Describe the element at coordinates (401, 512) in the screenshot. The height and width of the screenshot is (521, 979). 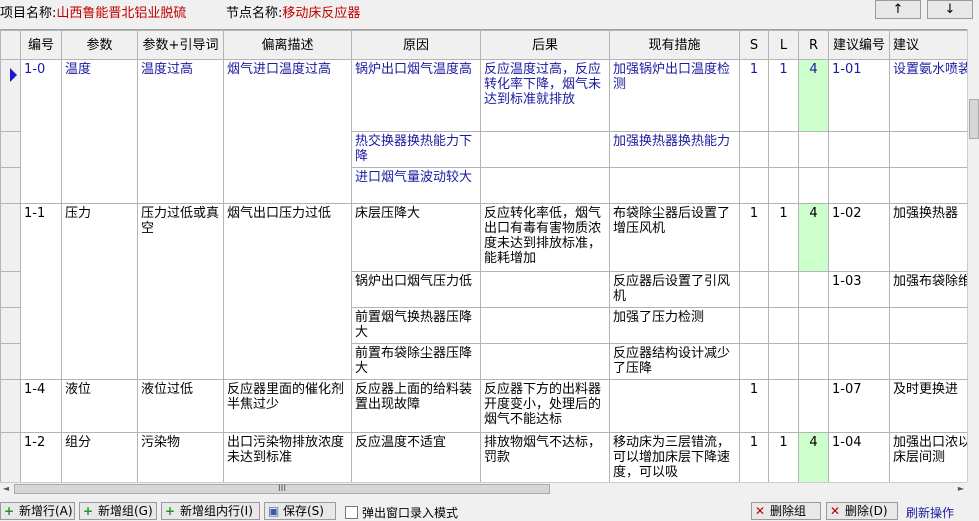
I see `popup-mode-checkbox: 弹出窗口录入模式` at that location.